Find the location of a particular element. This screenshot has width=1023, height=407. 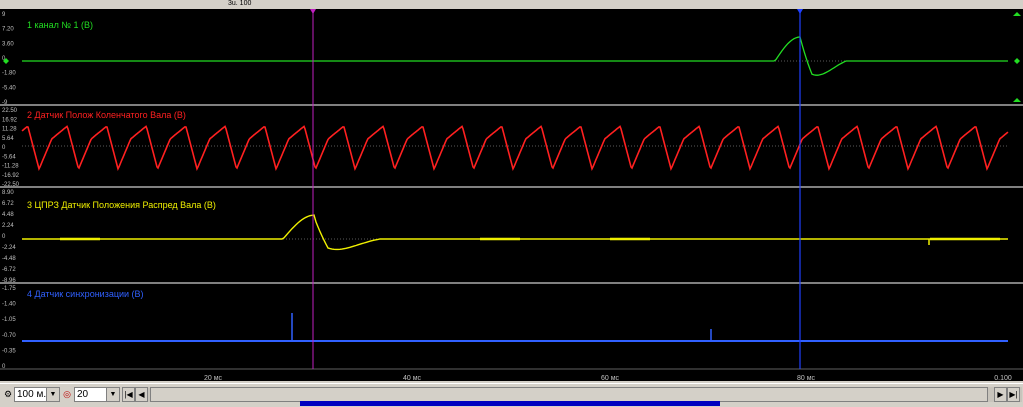

y-tick-label: -1.05 is located at coordinates (9, 320).